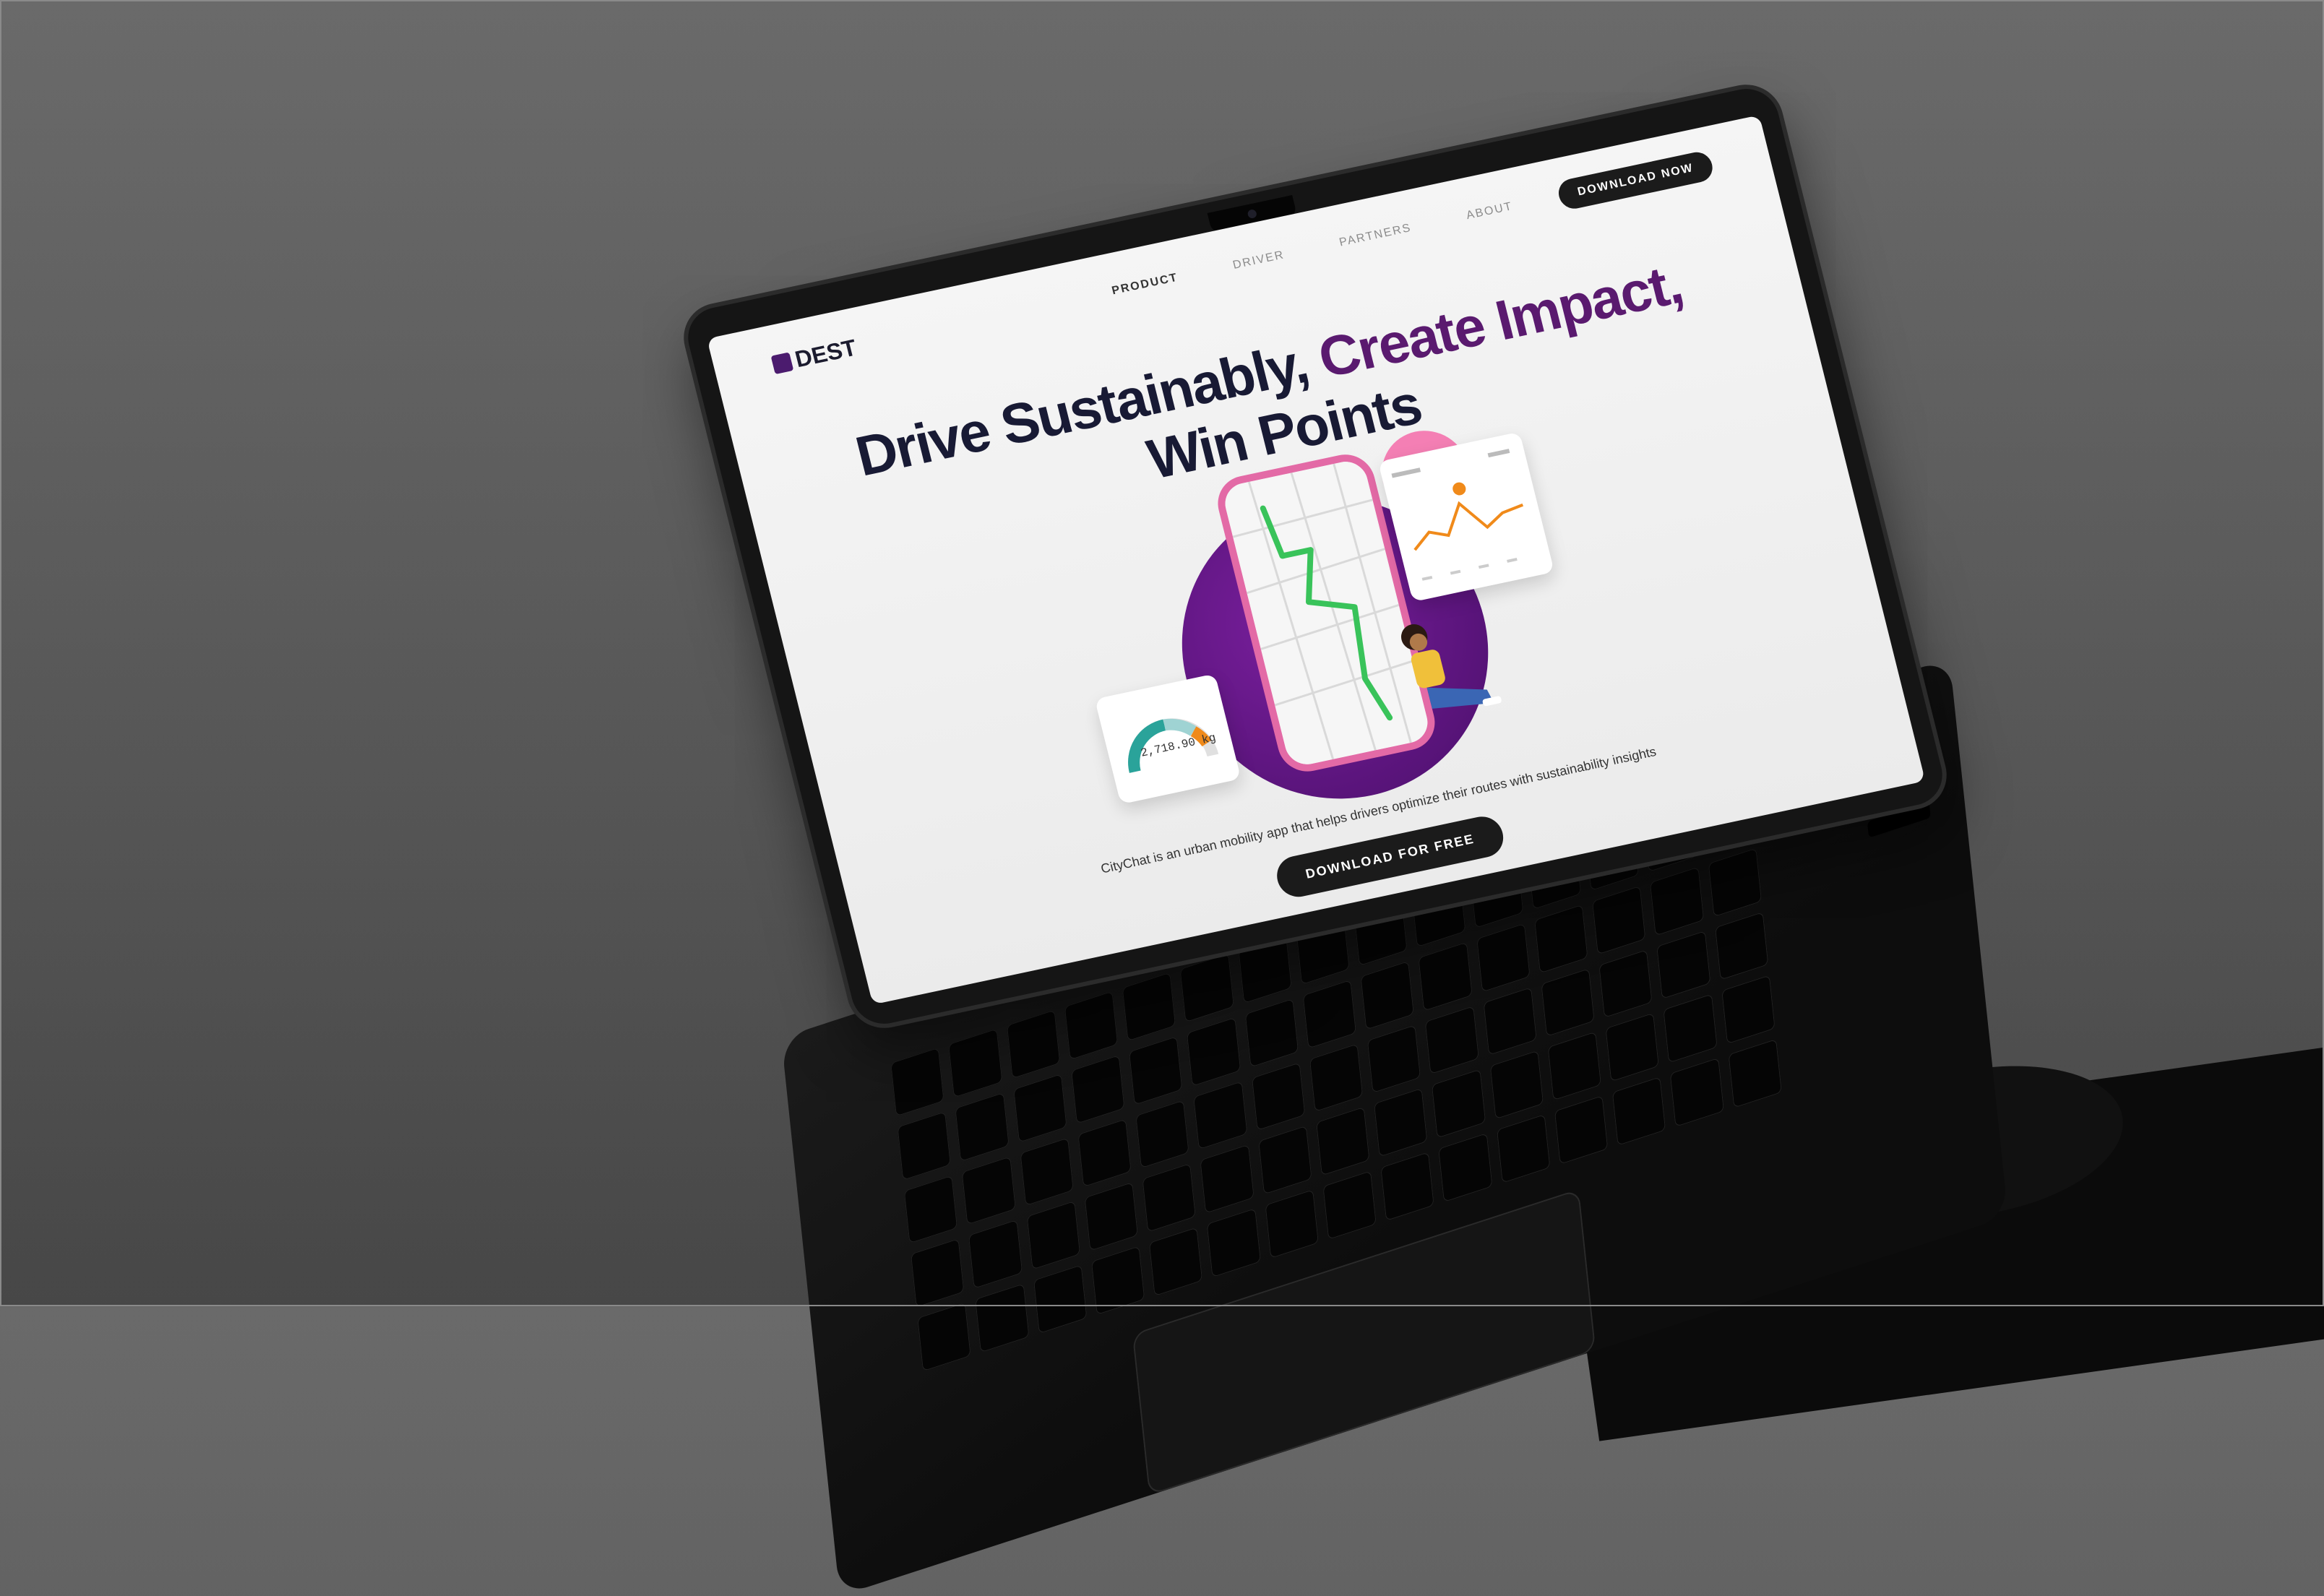  Describe the element at coordinates (1145, 285) in the screenshot. I see `nav-link-product: PRODUCT` at that location.